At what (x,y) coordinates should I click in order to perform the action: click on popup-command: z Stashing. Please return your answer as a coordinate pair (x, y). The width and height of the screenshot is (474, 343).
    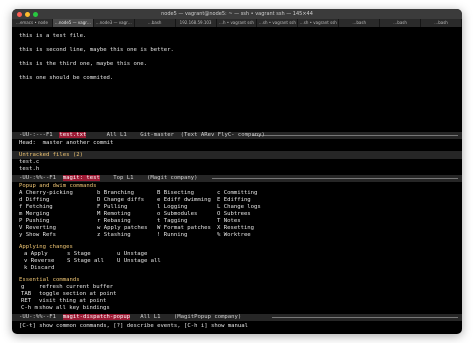
    Looking at the image, I should click on (114, 235).